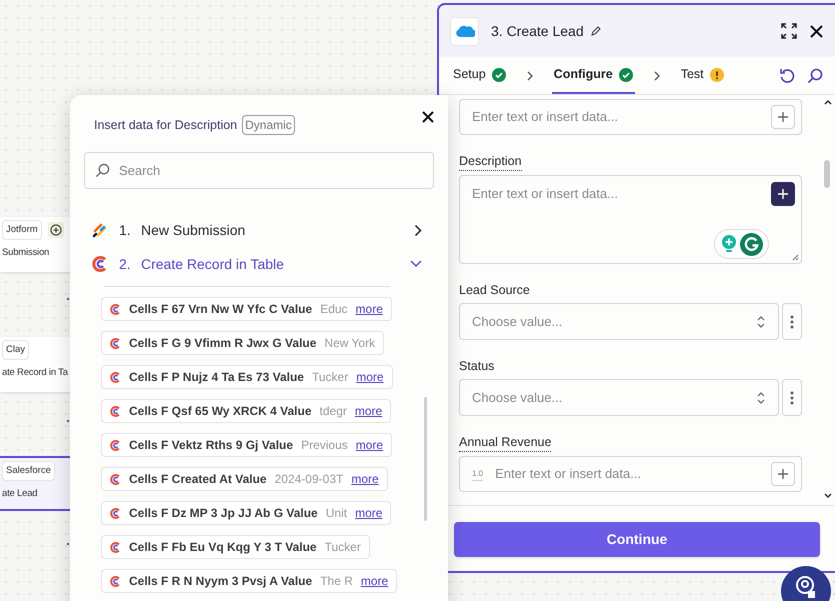 The width and height of the screenshot is (835, 601). What do you see at coordinates (56, 230) in the screenshot?
I see `add-circle-icon` at bounding box center [56, 230].